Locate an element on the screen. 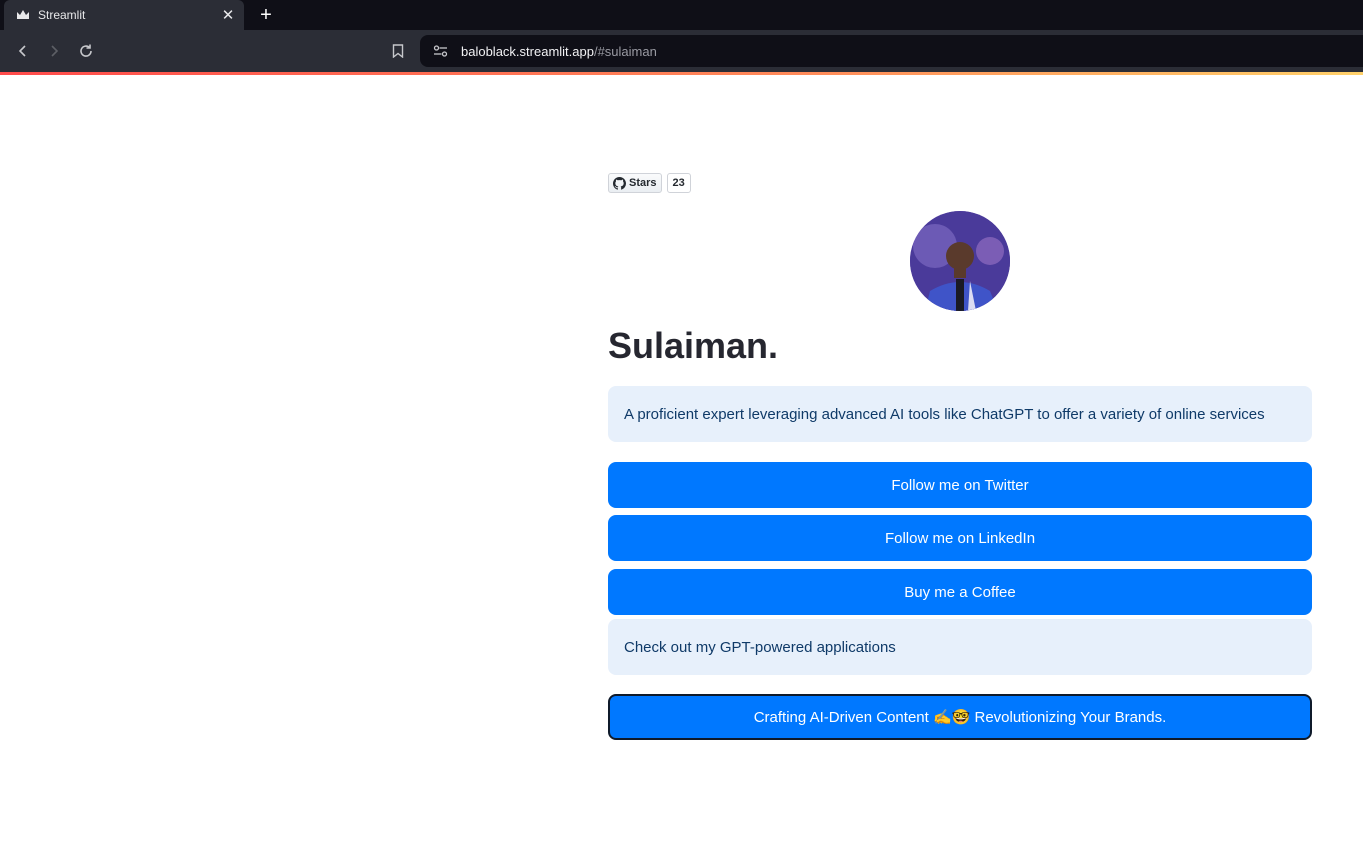  bookmark-icon is located at coordinates (398, 51).